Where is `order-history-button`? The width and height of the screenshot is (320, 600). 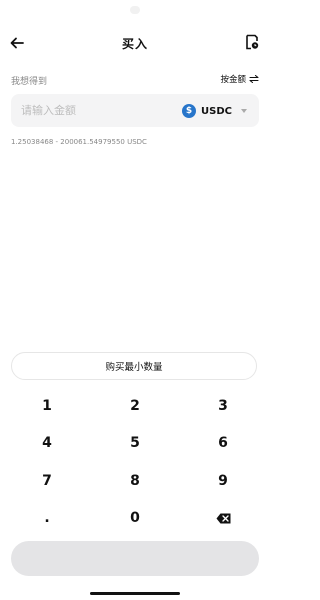 order-history-button is located at coordinates (252, 42).